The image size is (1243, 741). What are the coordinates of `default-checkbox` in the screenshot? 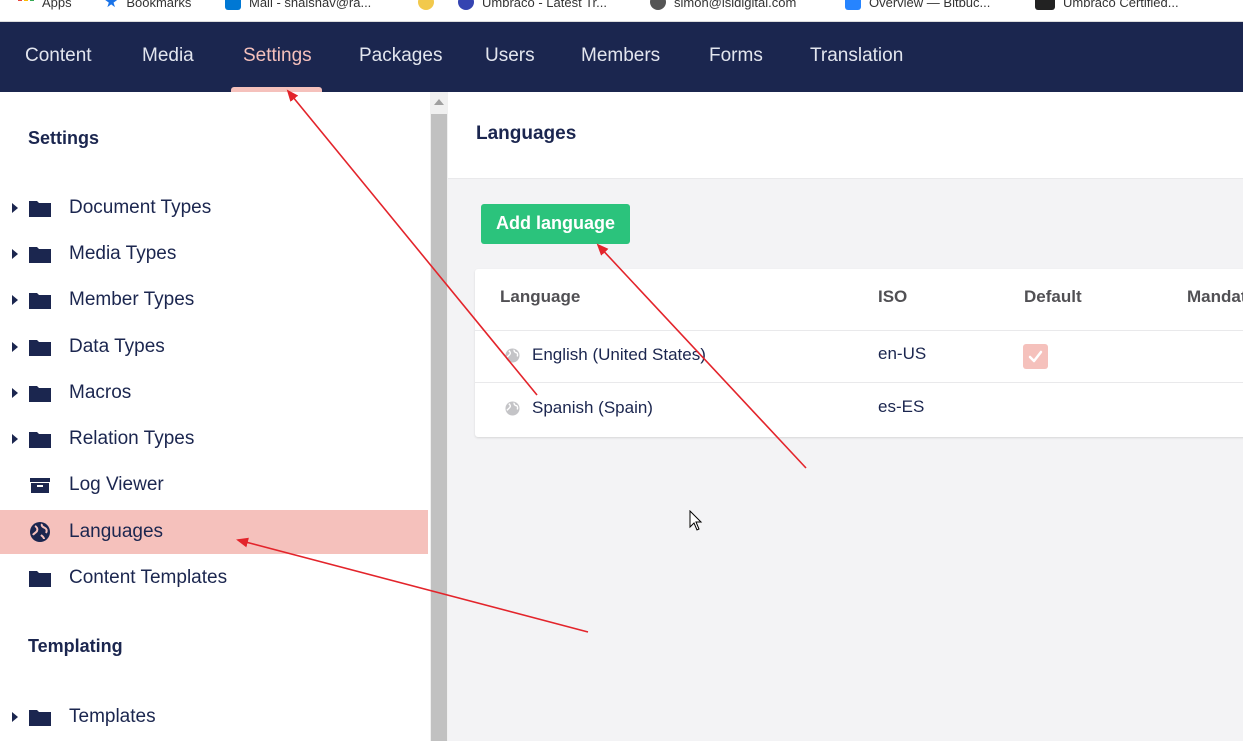 It's located at (1035, 356).